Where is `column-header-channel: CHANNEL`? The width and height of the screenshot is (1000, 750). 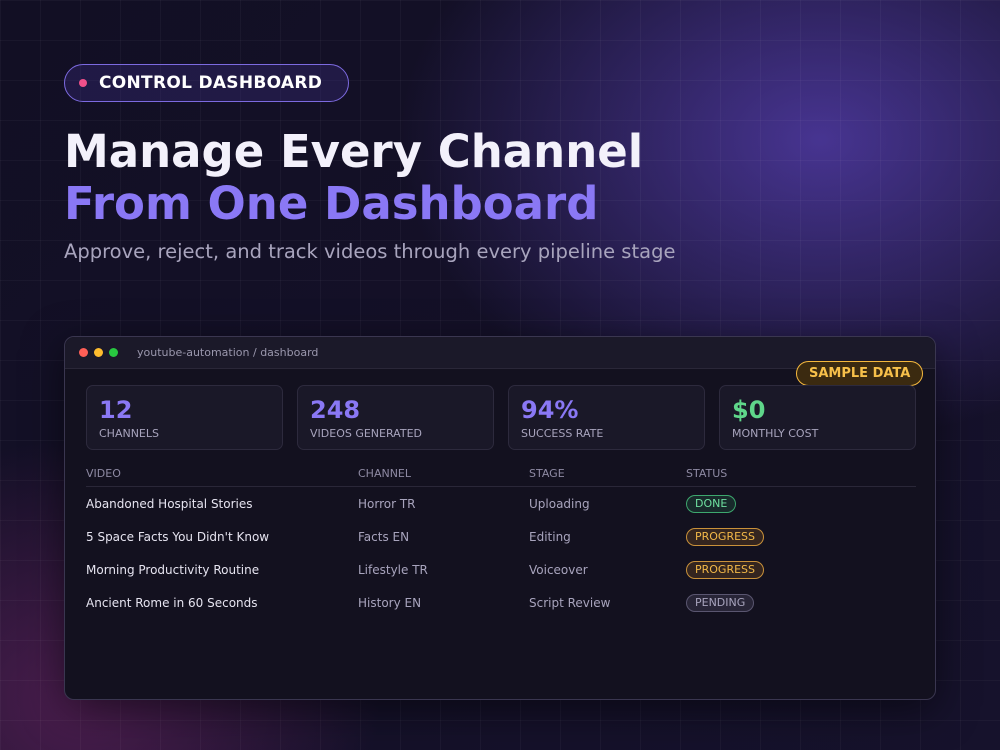
column-header-channel: CHANNEL is located at coordinates (443, 473).